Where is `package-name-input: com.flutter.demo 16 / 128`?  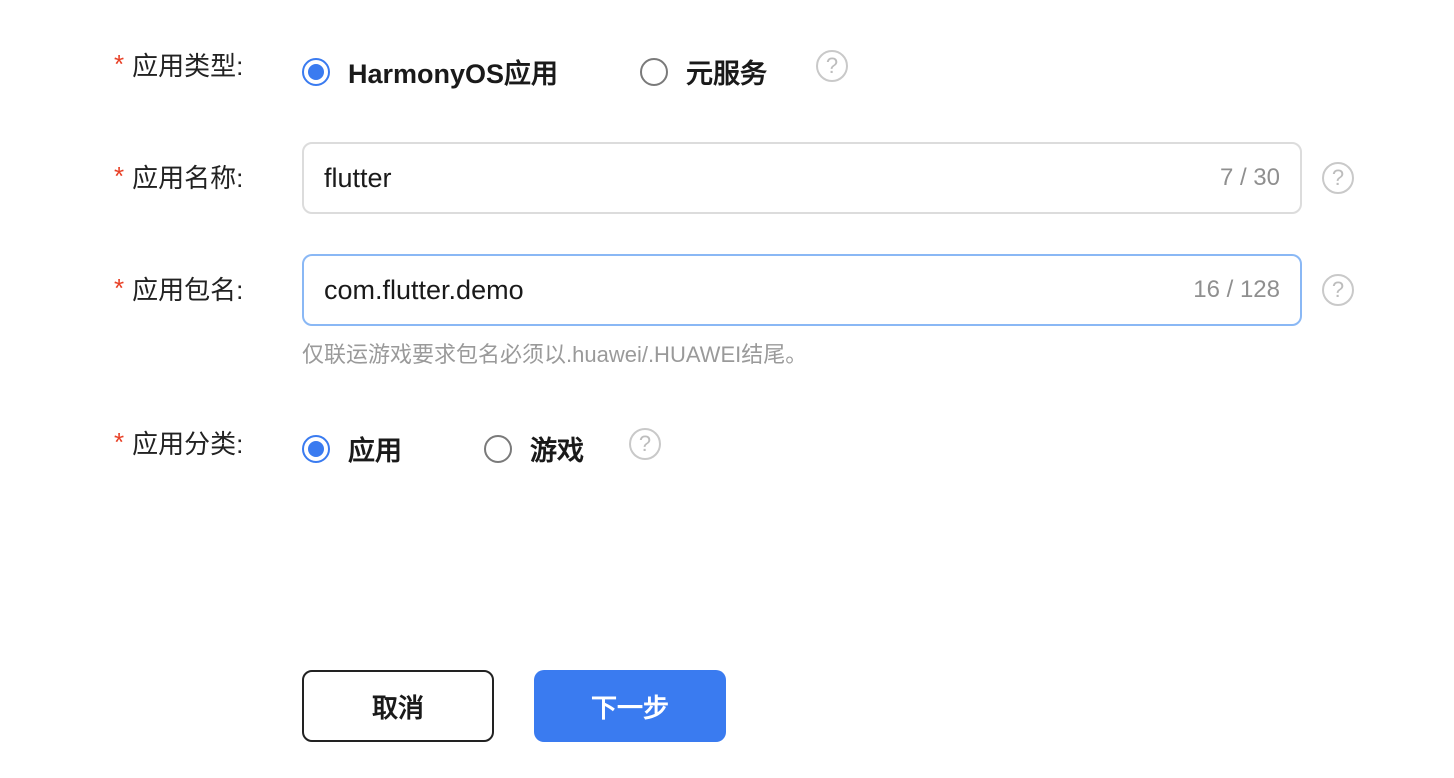 package-name-input: com.flutter.demo 16 / 128 is located at coordinates (802, 290).